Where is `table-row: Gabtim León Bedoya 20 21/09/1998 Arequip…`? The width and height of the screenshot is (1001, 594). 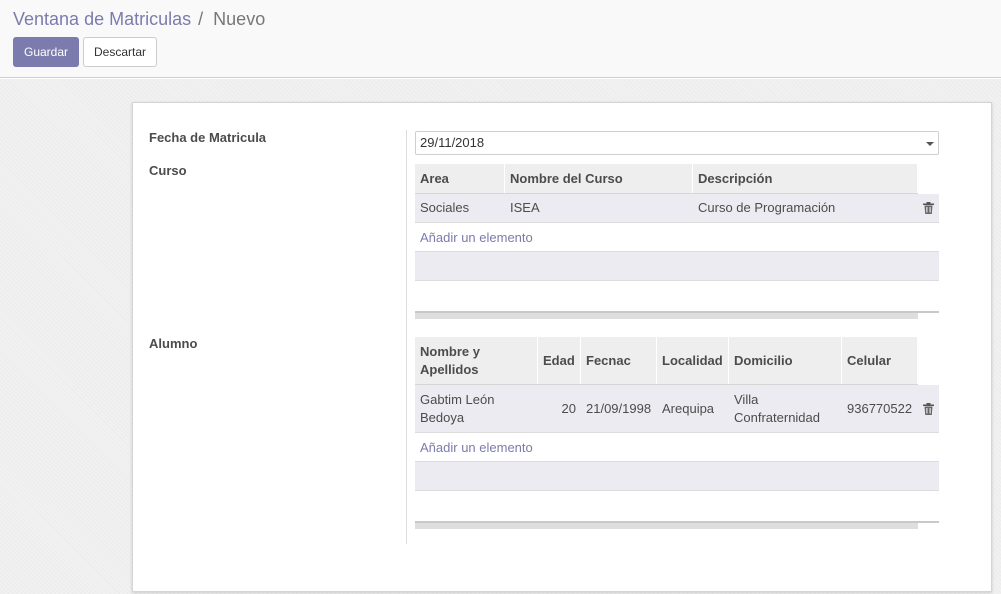 table-row: Gabtim León Bedoya 20 21/09/1998 Arequip… is located at coordinates (677, 409).